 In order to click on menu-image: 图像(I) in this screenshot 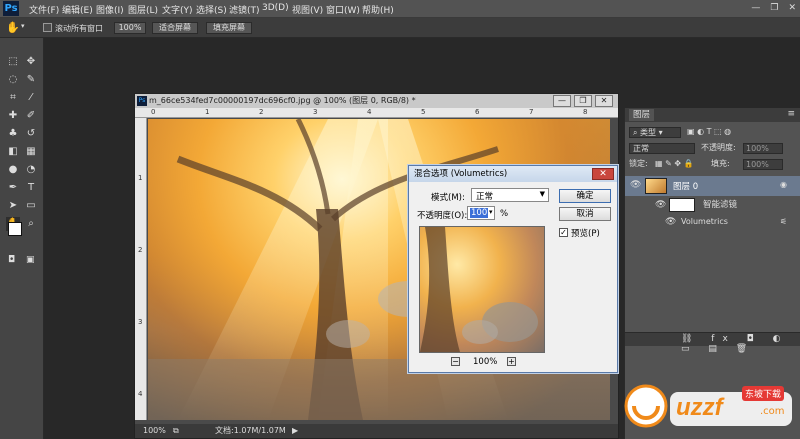, I will do `click(110, 9)`.